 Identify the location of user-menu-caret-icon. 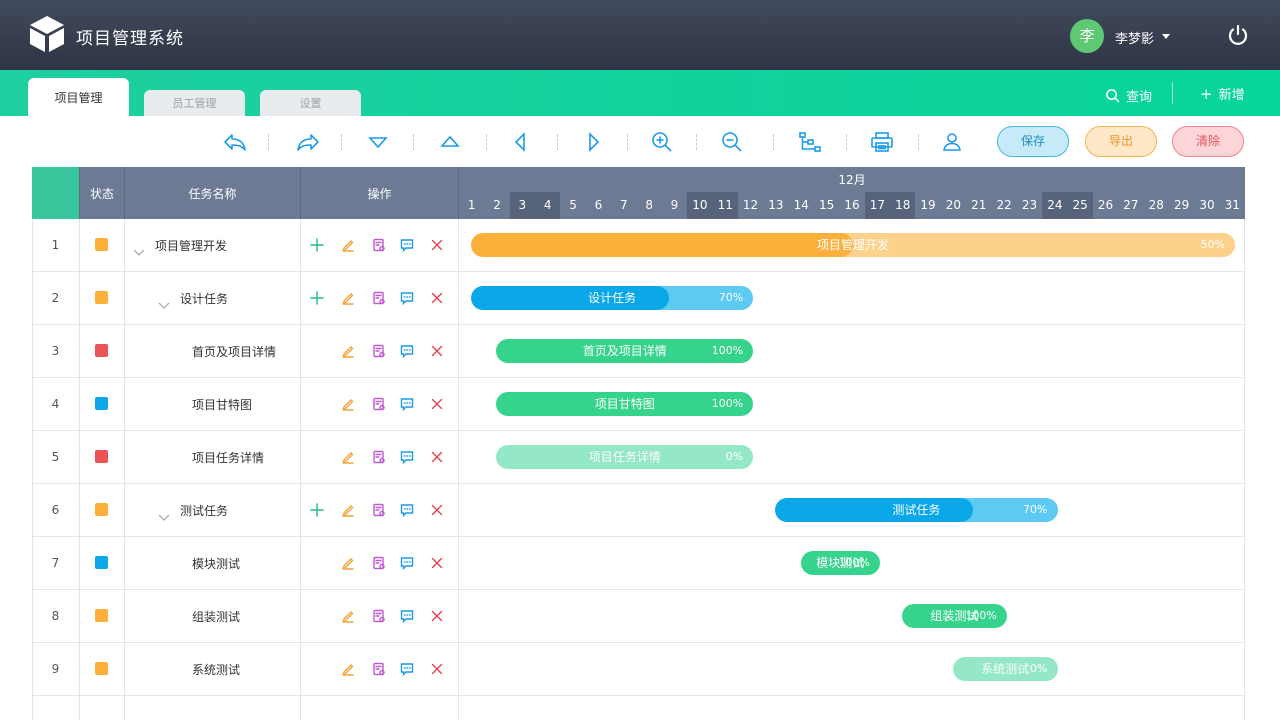
(1166, 36).